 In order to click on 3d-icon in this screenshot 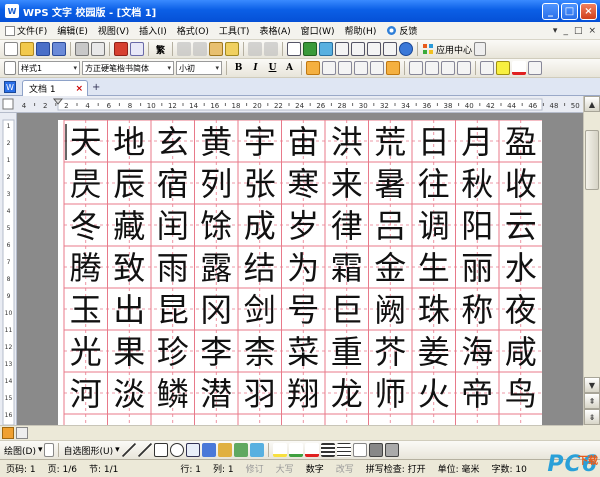, I will do `click(391, 450)`.